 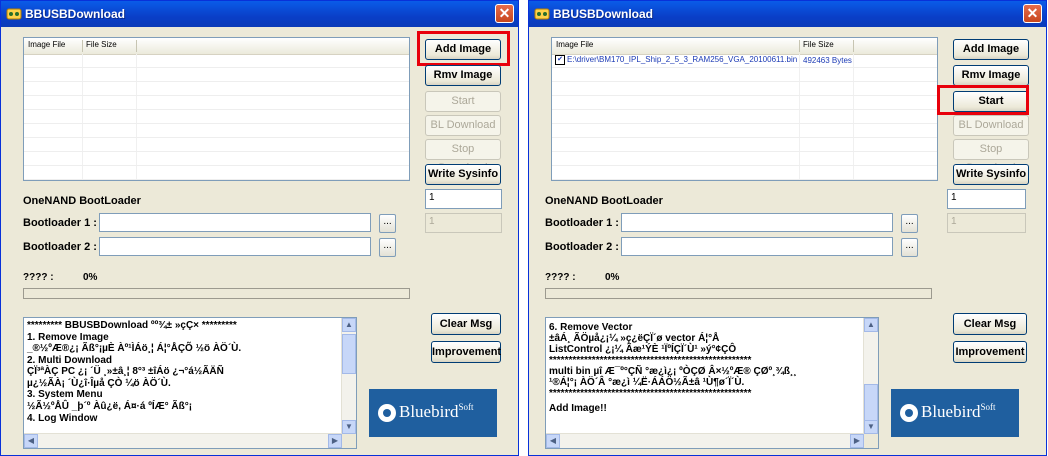 What do you see at coordinates (82, 201) in the screenshot?
I see `onenand-bootloader-label: OneNAND BootLoader` at bounding box center [82, 201].